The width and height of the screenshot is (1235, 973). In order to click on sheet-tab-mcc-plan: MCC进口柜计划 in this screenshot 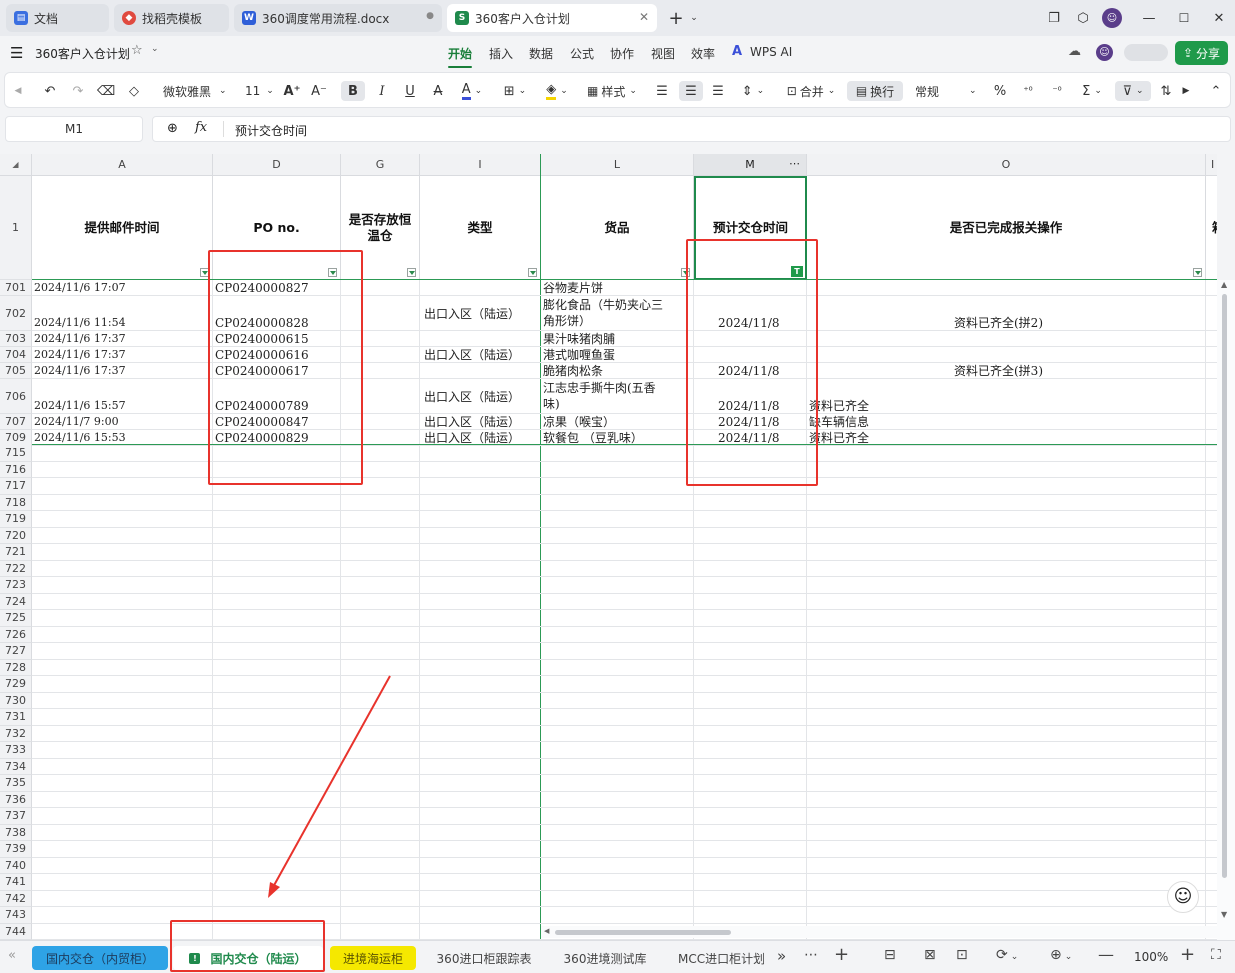, I will do `click(716, 958)`.